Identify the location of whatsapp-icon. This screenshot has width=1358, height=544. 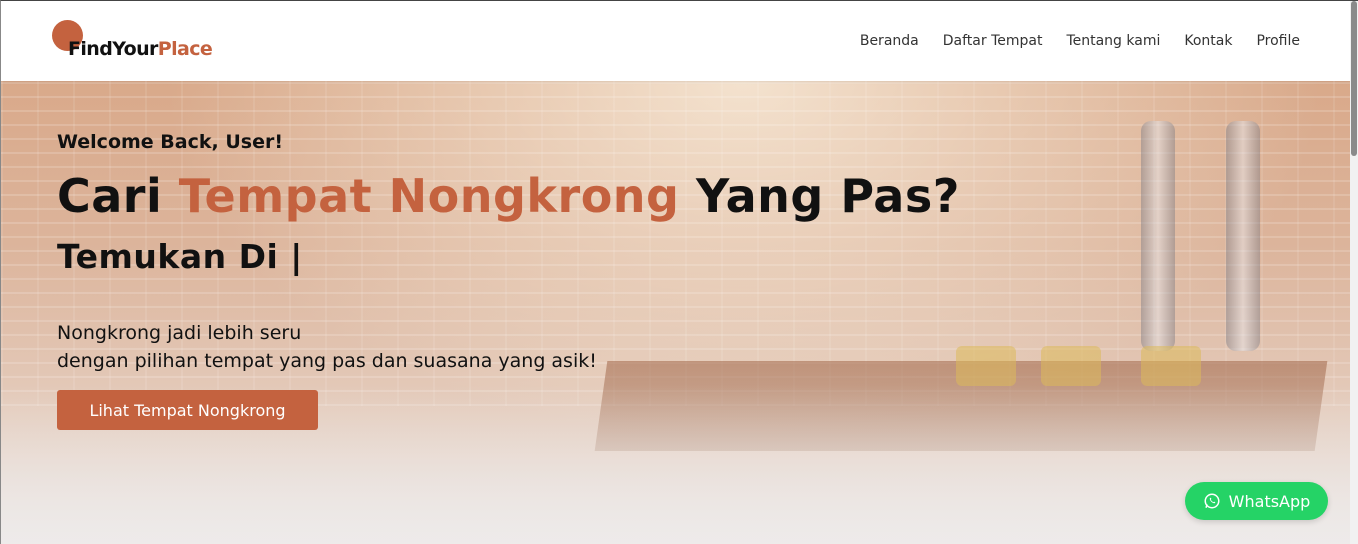
(1212, 501).